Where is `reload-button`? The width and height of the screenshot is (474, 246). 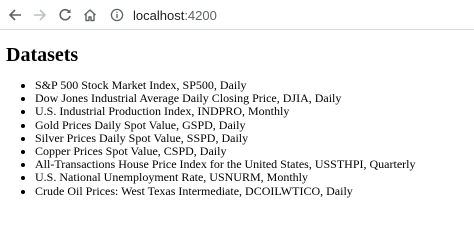 reload-button is located at coordinates (65, 15).